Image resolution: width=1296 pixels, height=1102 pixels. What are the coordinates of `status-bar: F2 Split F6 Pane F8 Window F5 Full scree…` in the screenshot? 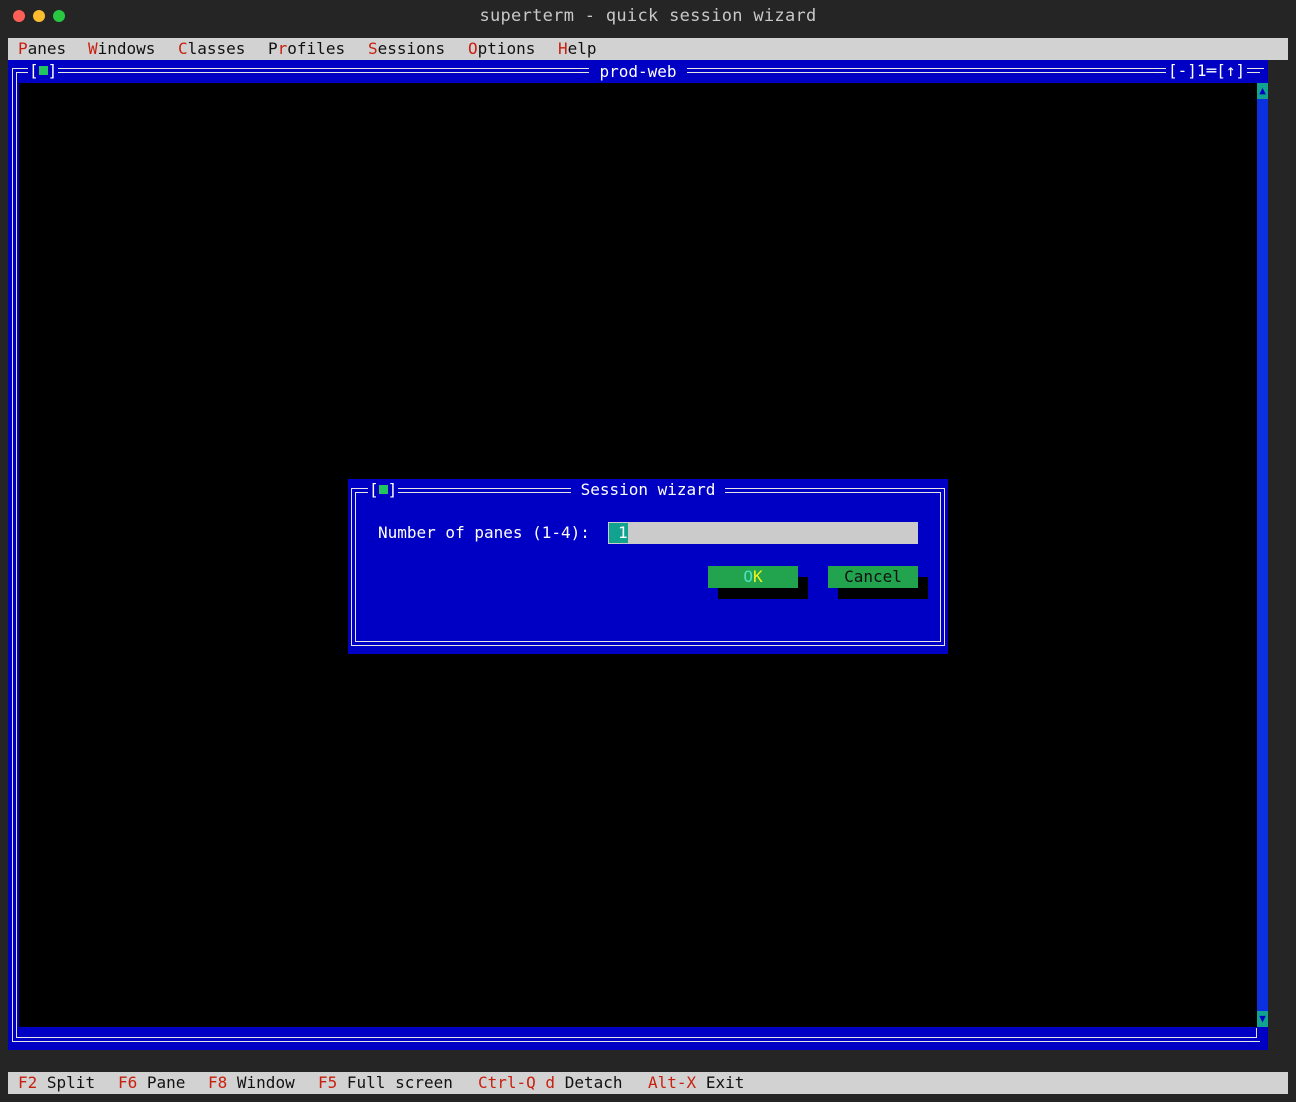 It's located at (648, 1083).